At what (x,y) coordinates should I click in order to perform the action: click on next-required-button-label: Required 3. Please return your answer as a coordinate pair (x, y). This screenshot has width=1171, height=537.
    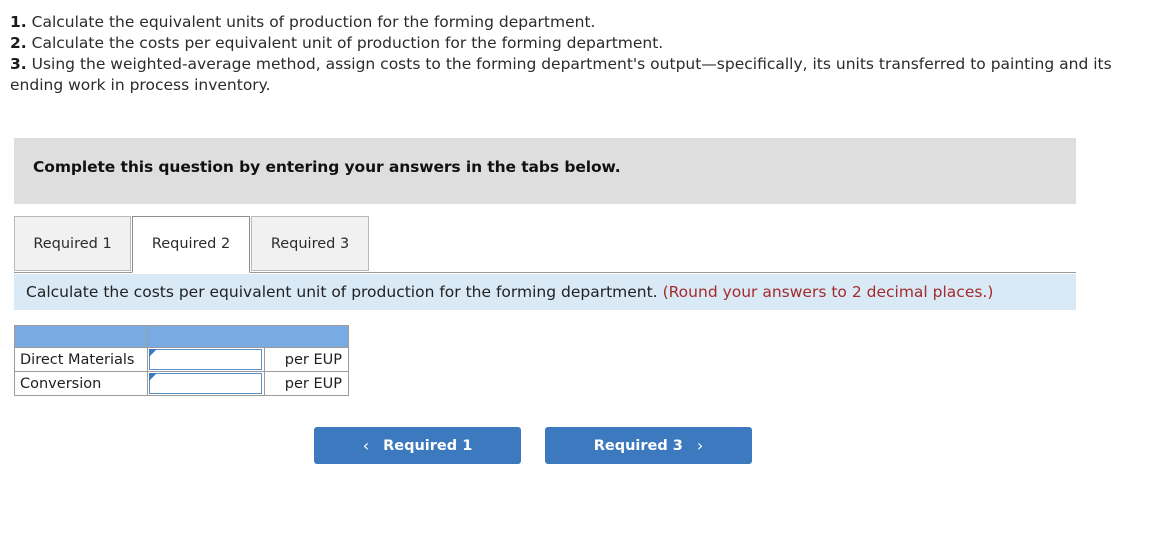
    Looking at the image, I should click on (638, 445).